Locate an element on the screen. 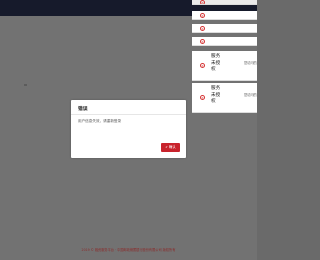  dialog-message: 用户信息失效，请重新登录 is located at coordinates (100, 121).